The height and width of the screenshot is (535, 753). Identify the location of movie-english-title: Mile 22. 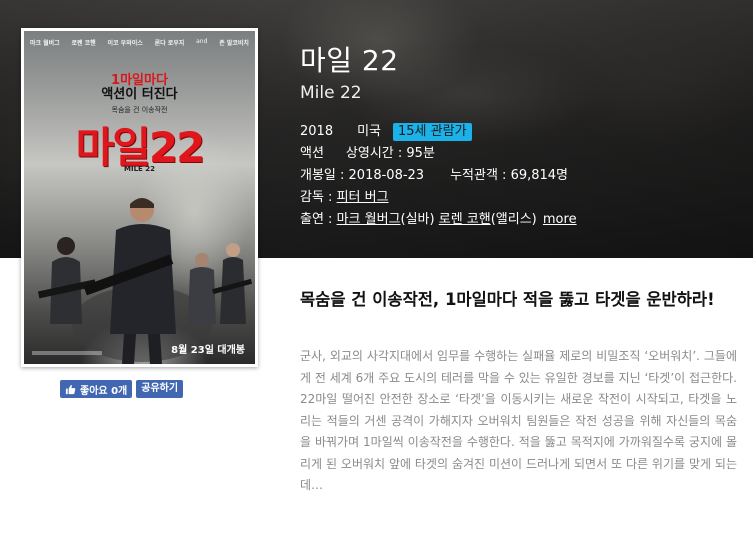
(331, 93).